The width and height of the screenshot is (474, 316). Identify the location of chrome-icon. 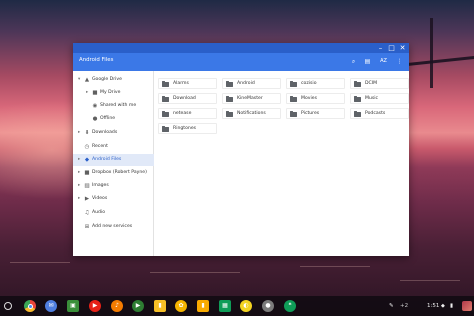
(30, 306).